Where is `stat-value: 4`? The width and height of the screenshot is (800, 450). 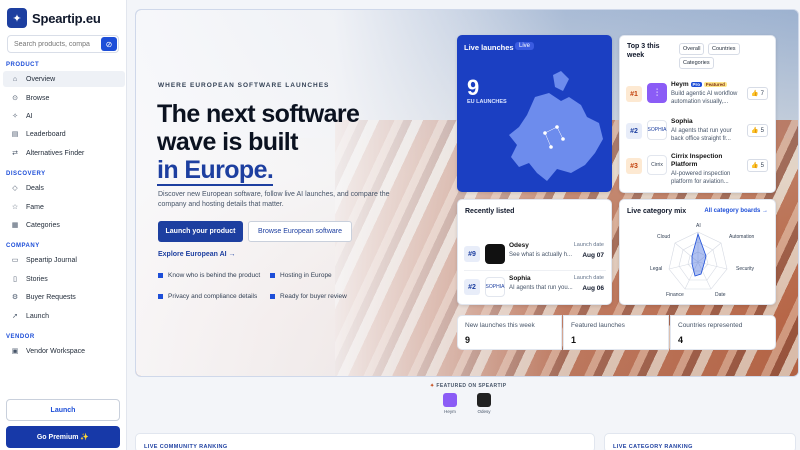 stat-value: 4 is located at coordinates (681, 340).